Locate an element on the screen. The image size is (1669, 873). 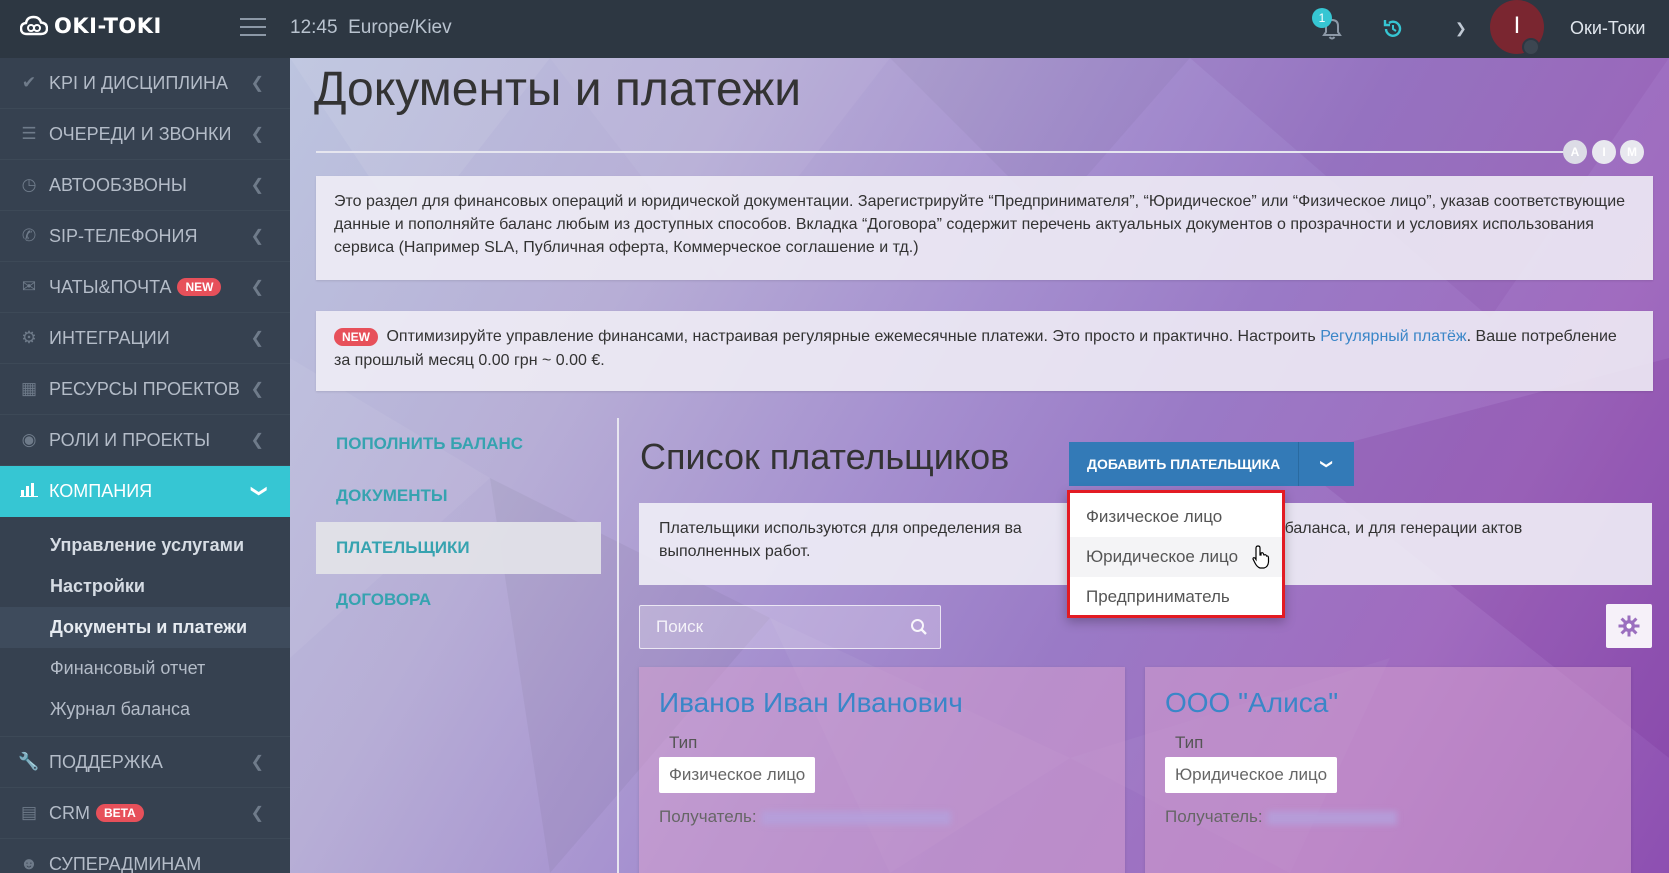
phone-icon: ✆ is located at coordinates (29, 235).